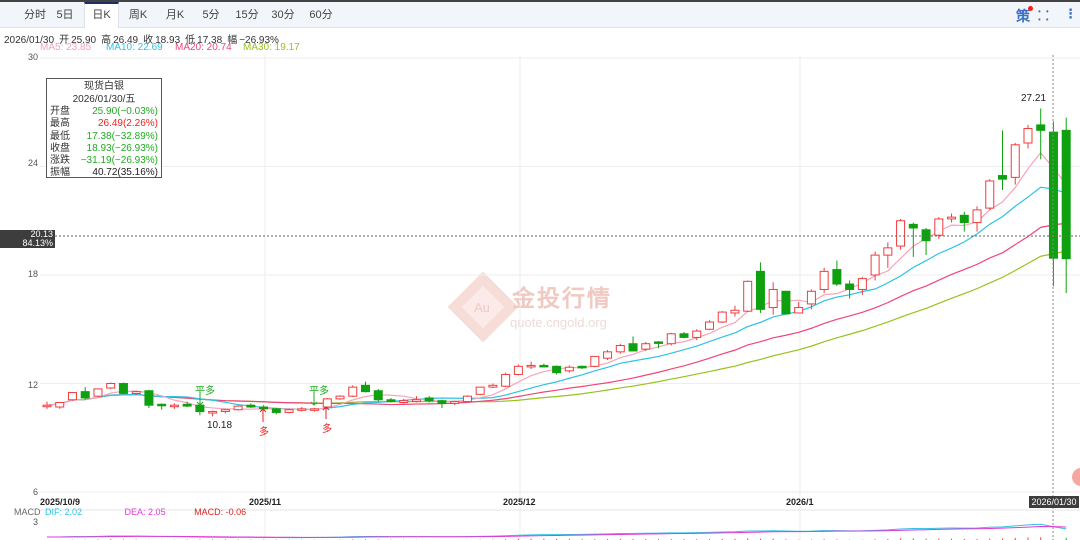 The height and width of the screenshot is (540, 1080). I want to click on macd-title: MACD, so click(27, 512).